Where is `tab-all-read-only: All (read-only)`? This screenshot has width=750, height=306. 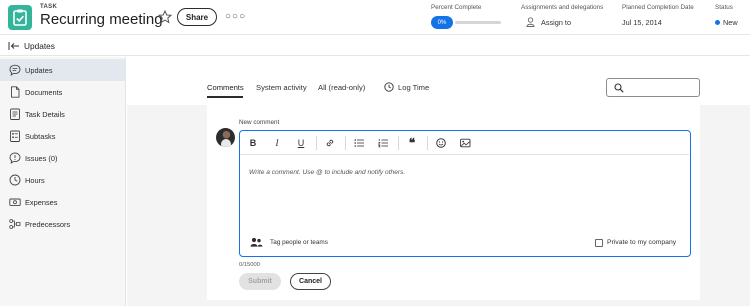
tab-all-read-only: All (read-only) is located at coordinates (341, 87).